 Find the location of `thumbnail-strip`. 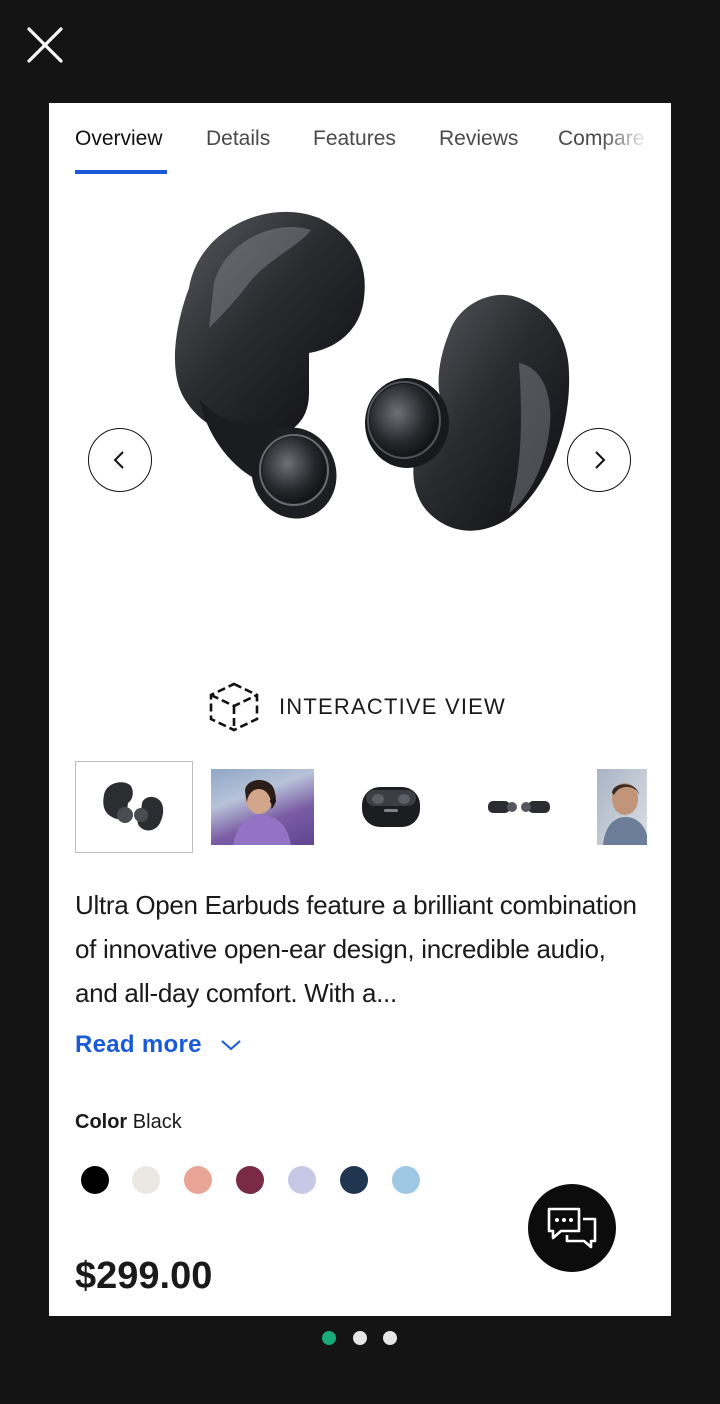

thumbnail-strip is located at coordinates (361, 808).